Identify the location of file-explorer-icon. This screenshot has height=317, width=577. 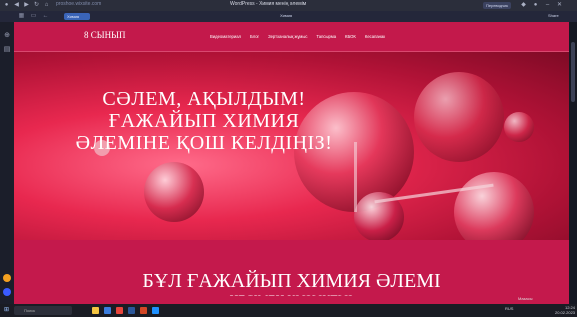
(95, 310).